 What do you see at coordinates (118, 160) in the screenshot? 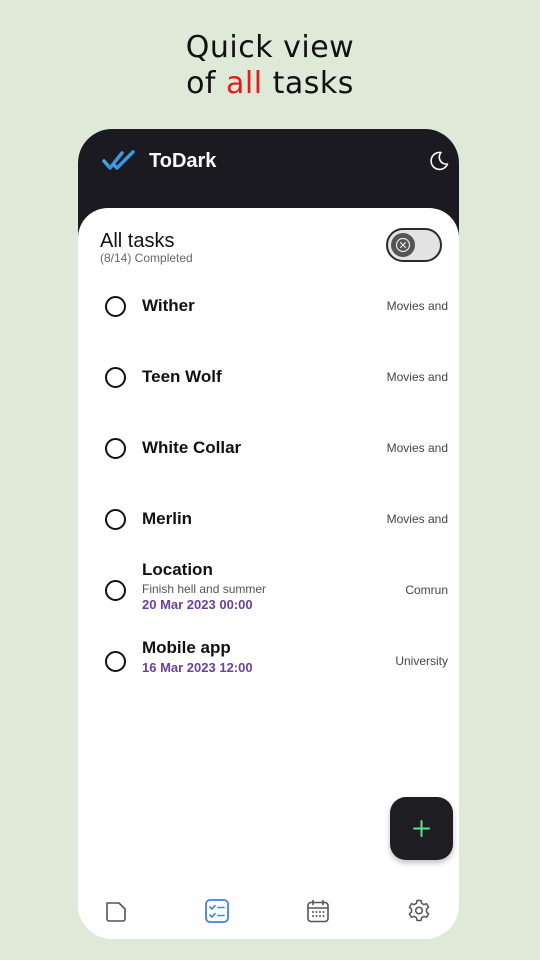
I see `double-check-logo` at bounding box center [118, 160].